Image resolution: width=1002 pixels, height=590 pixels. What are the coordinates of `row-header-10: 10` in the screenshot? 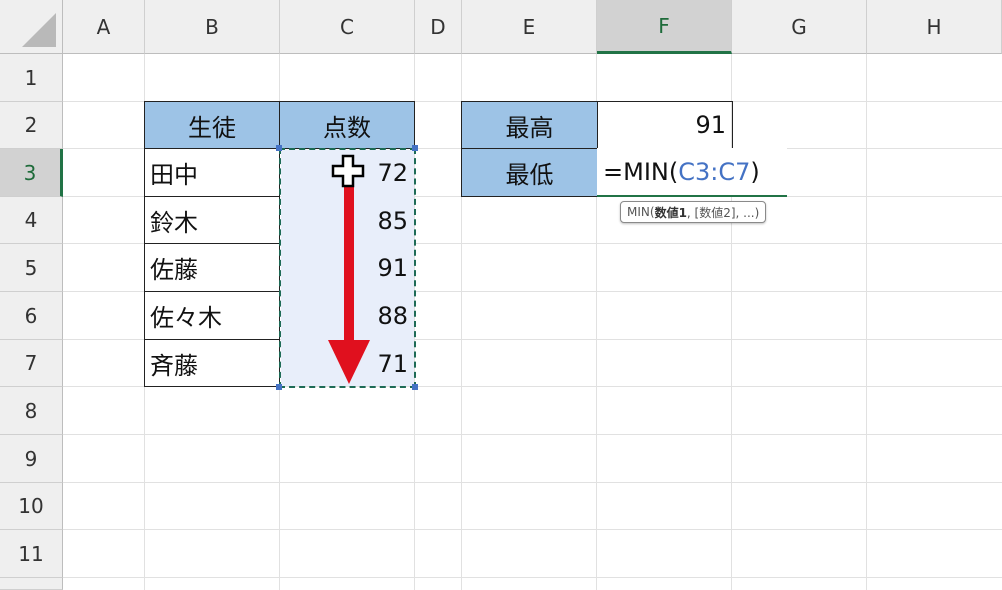 It's located at (31, 506).